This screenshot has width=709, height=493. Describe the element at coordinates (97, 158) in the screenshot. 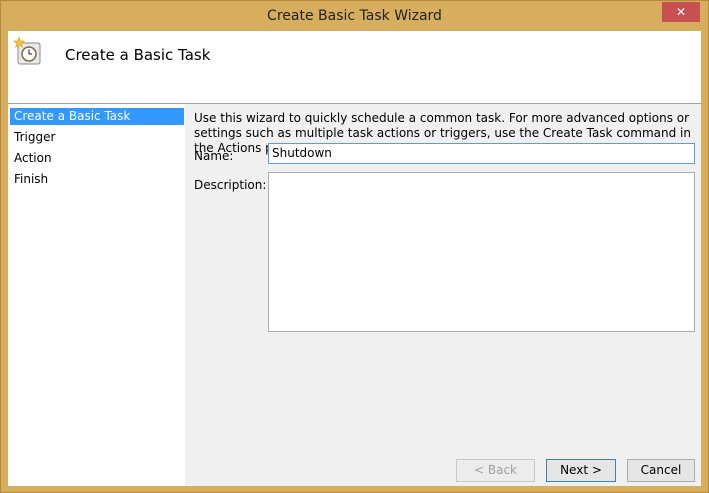

I see `step-action: Action` at that location.